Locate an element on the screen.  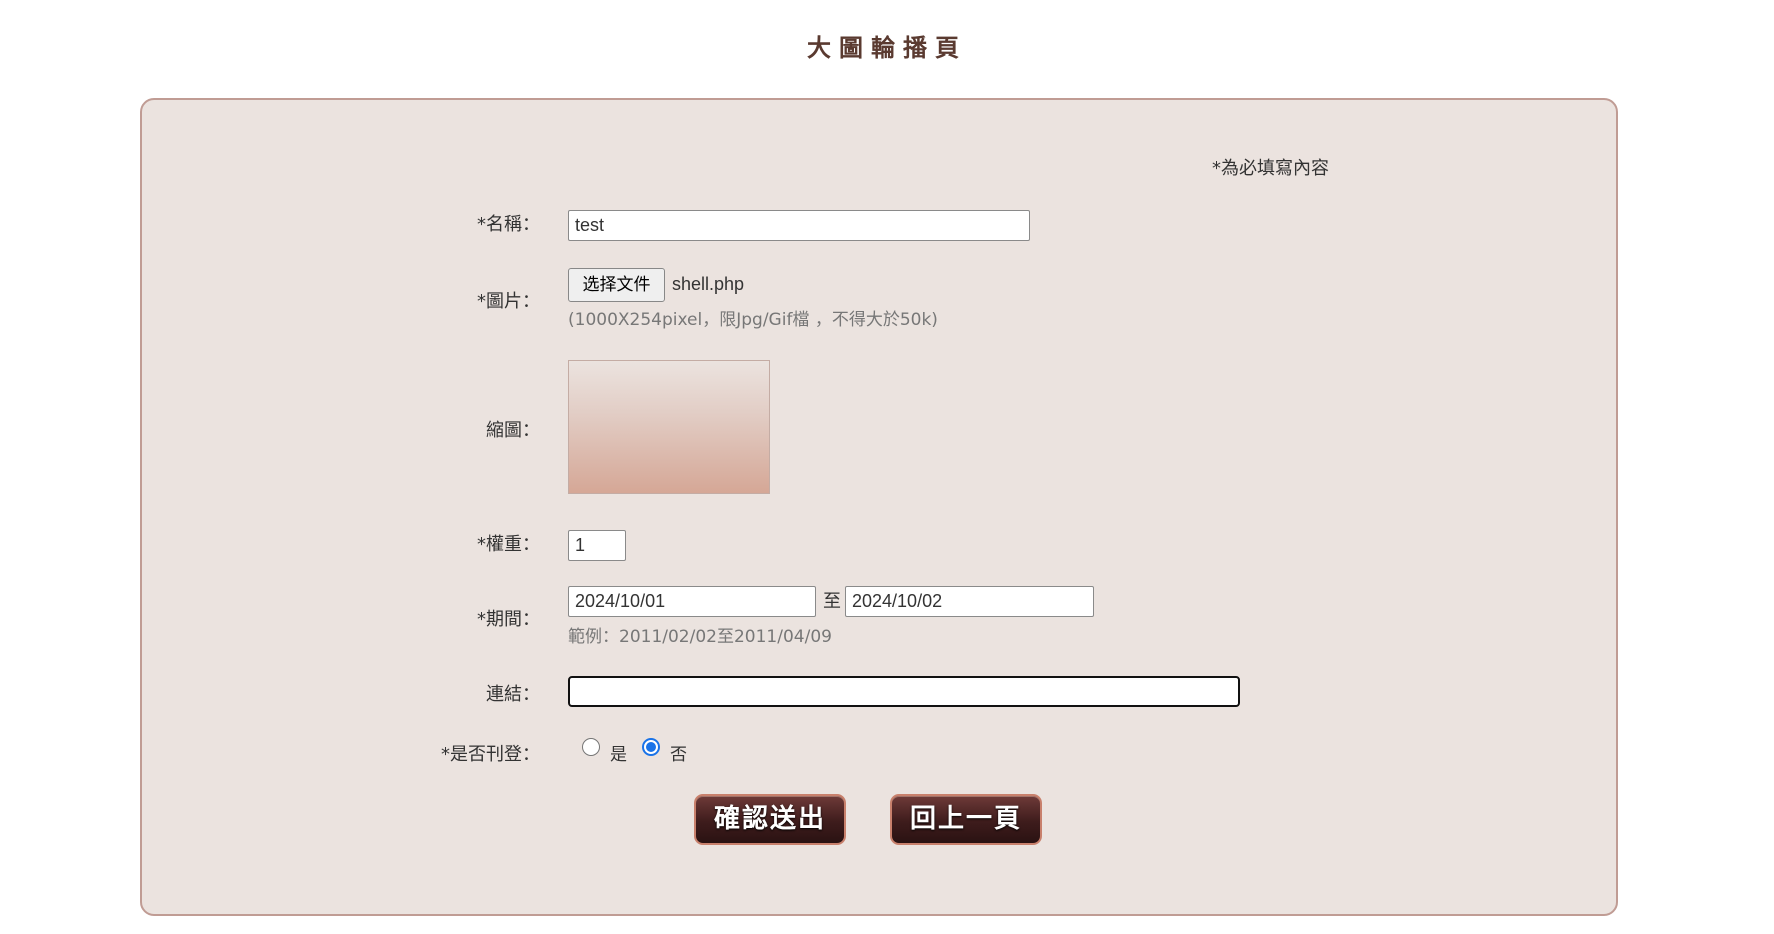
choose-file-button: 选择文件 is located at coordinates (616, 285).